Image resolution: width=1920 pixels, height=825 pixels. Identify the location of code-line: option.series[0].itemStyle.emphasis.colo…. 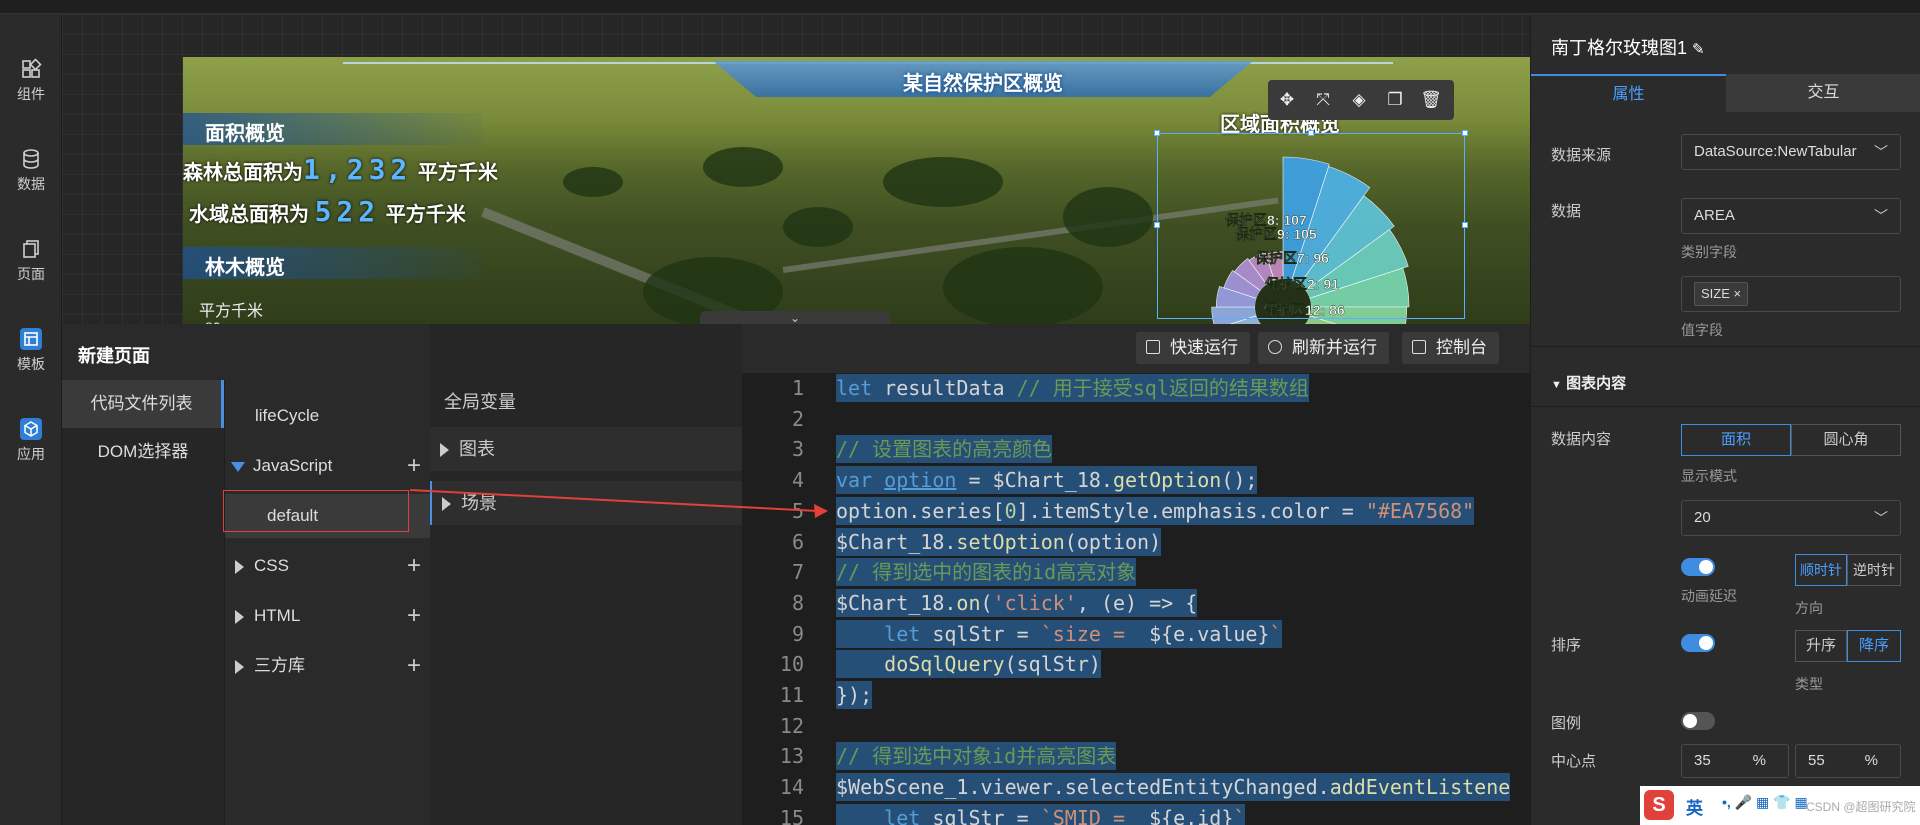
(1155, 510).